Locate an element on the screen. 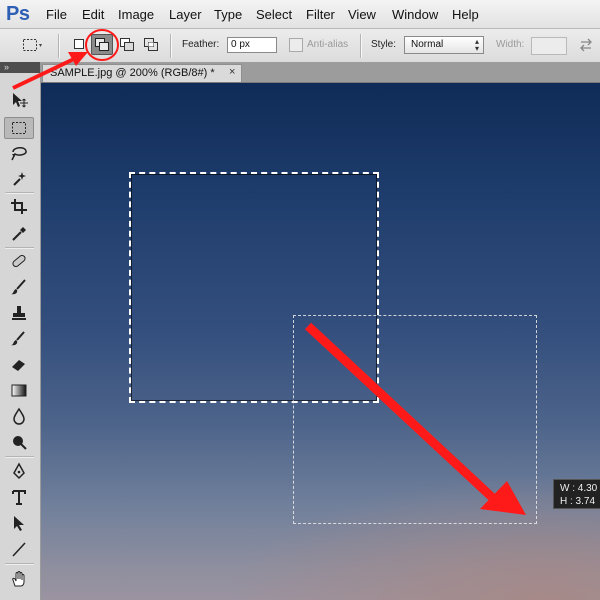 Image resolution: width=600 pixels, height=600 pixels. history-brush-tool is located at coordinates (19, 338).